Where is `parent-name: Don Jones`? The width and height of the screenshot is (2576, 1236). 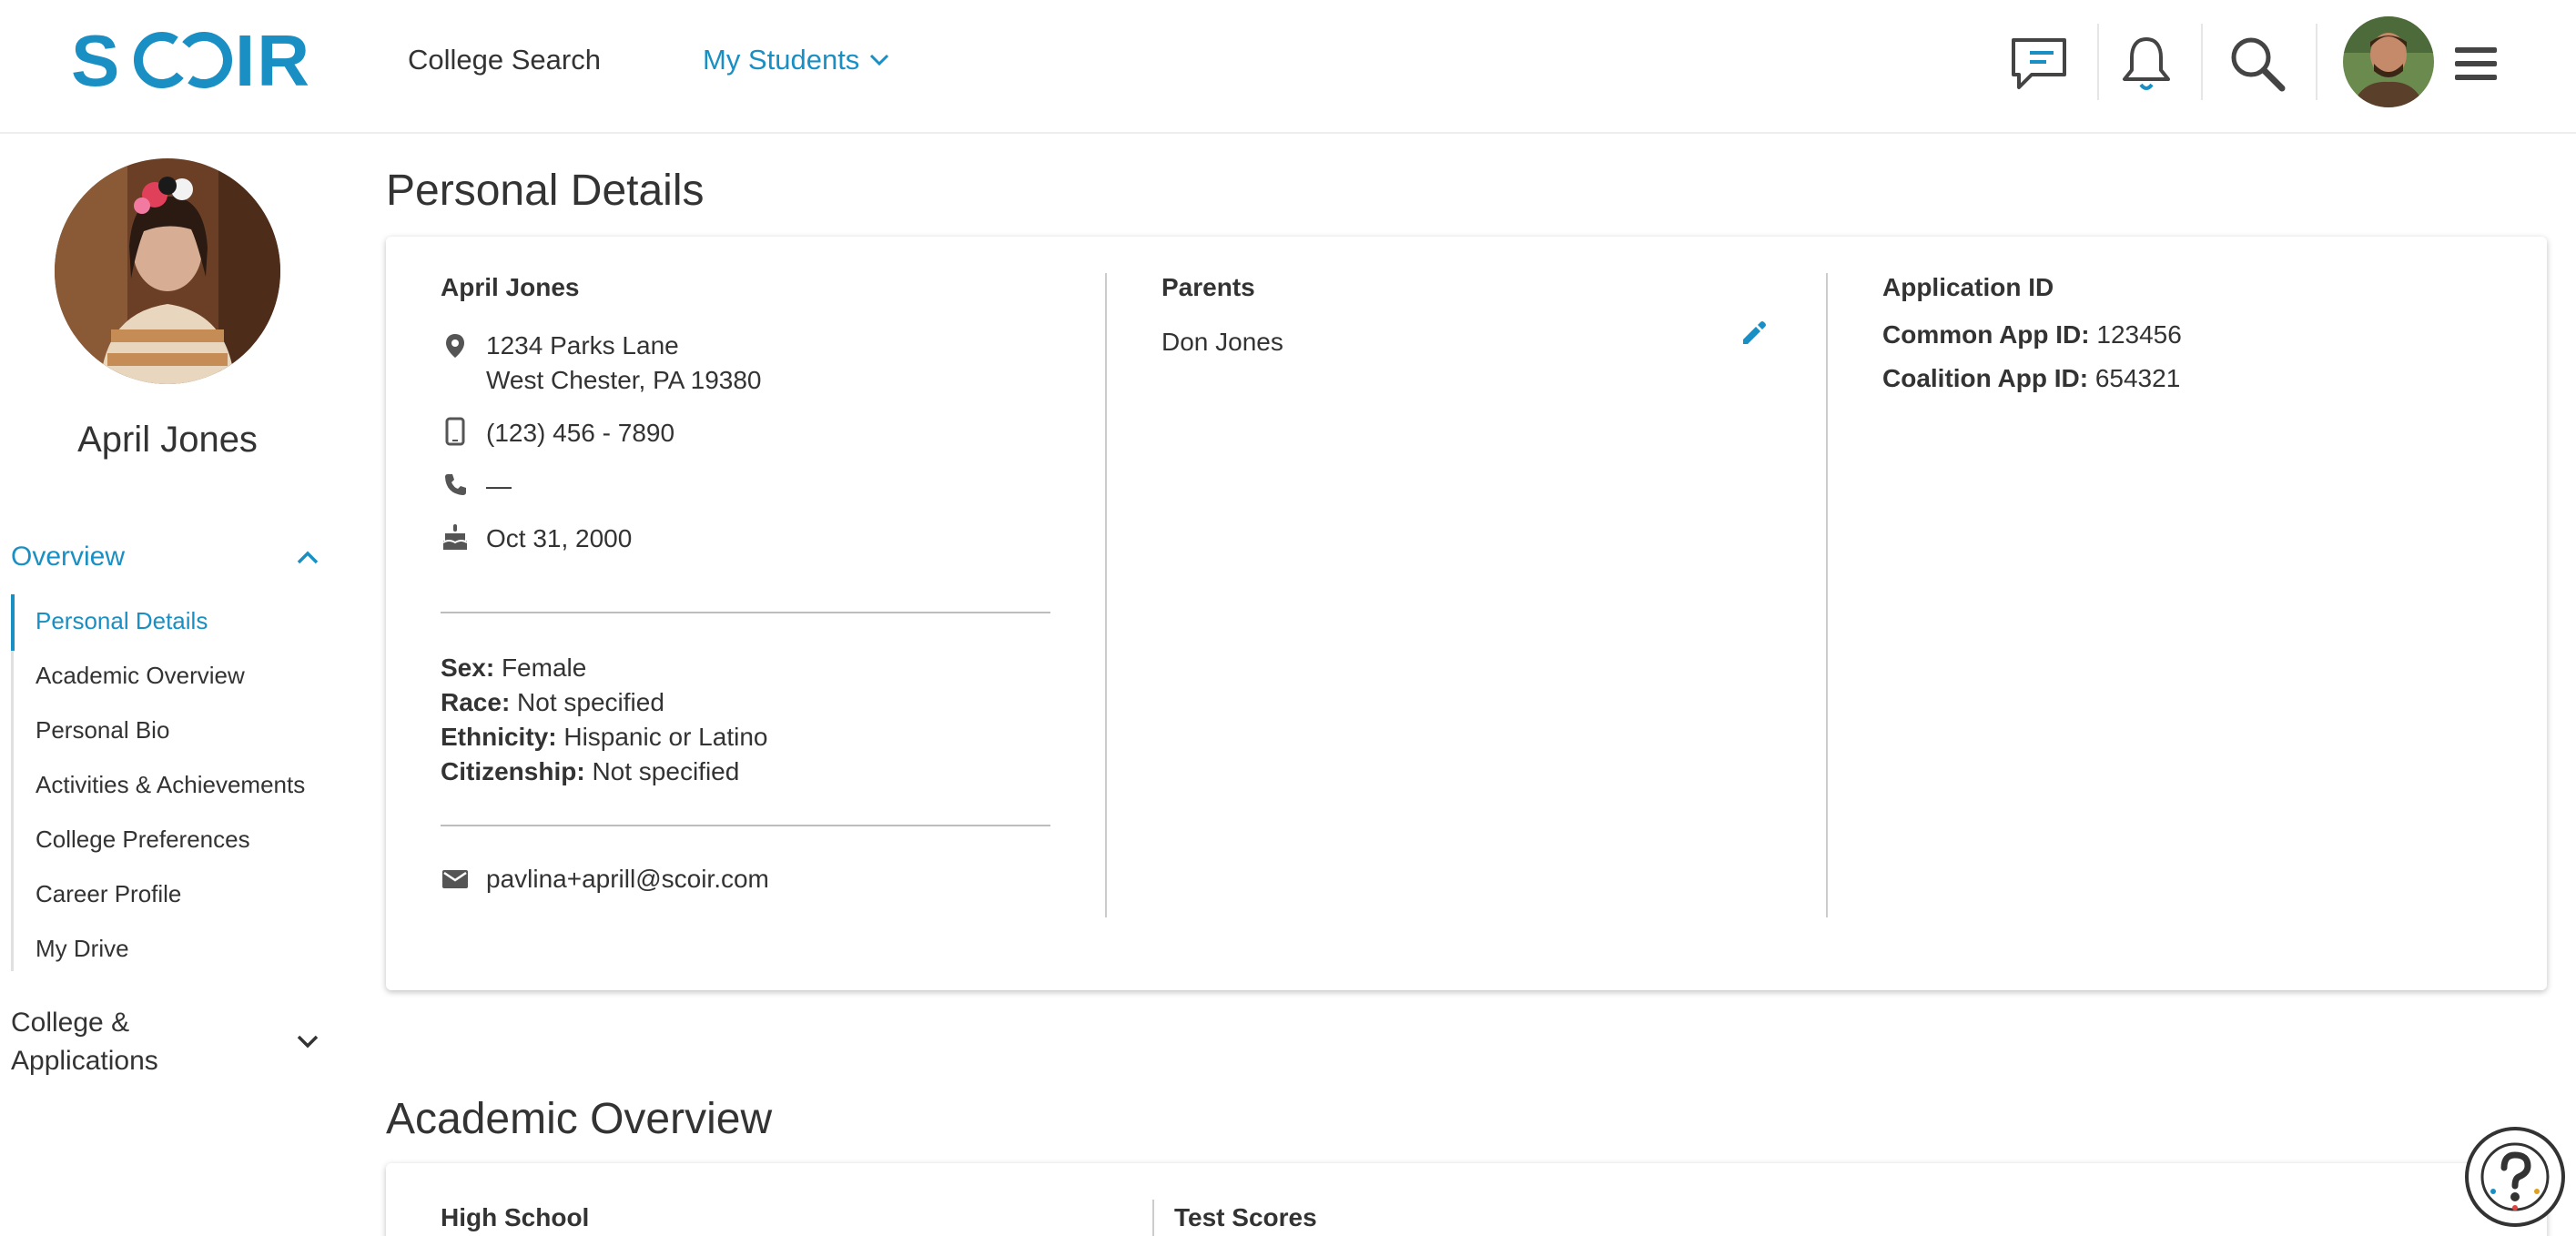
parent-name: Don Jones is located at coordinates (1222, 342).